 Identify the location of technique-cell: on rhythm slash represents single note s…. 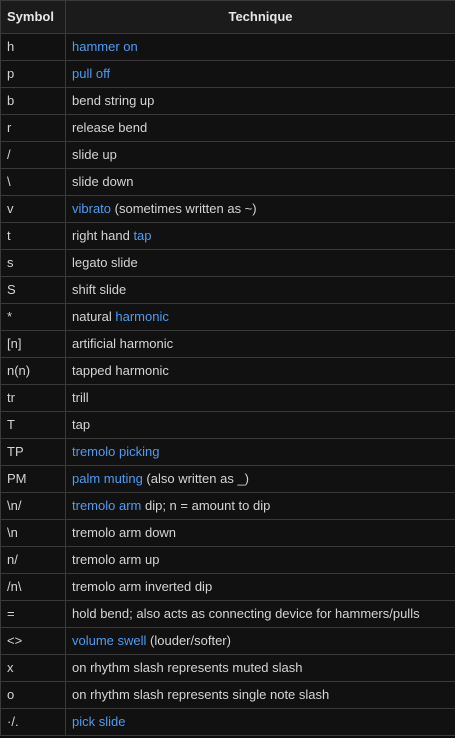
(260, 695).